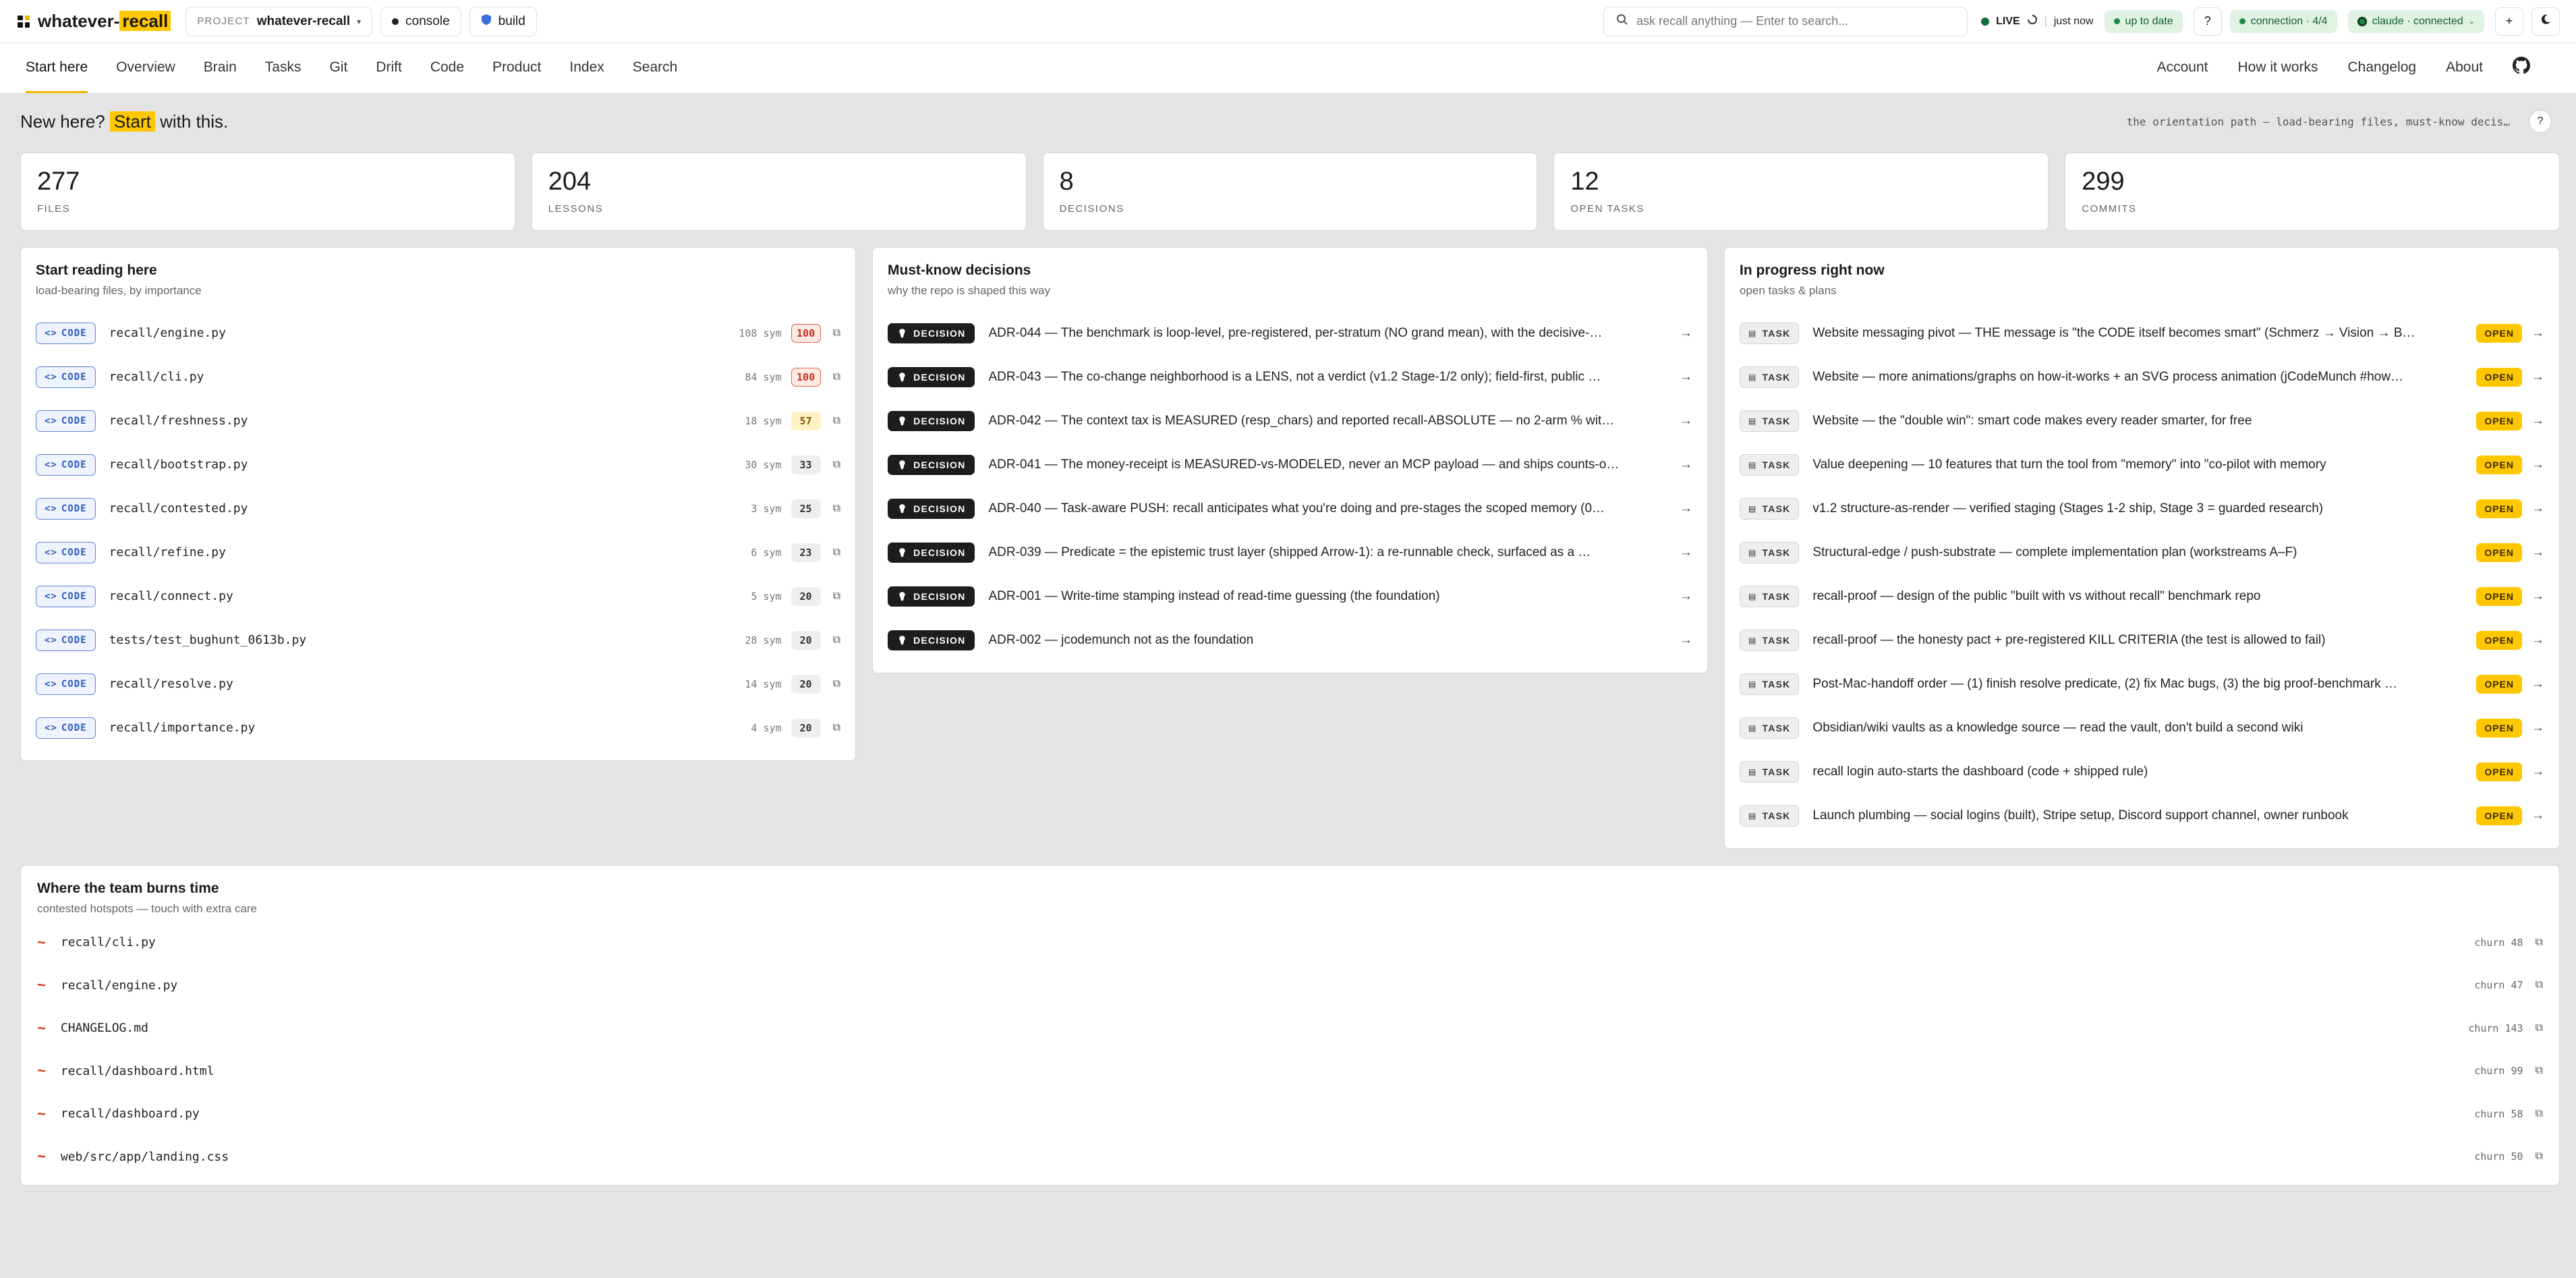  I want to click on file-path: tests/test_bughunt_0613b.py, so click(208, 640).